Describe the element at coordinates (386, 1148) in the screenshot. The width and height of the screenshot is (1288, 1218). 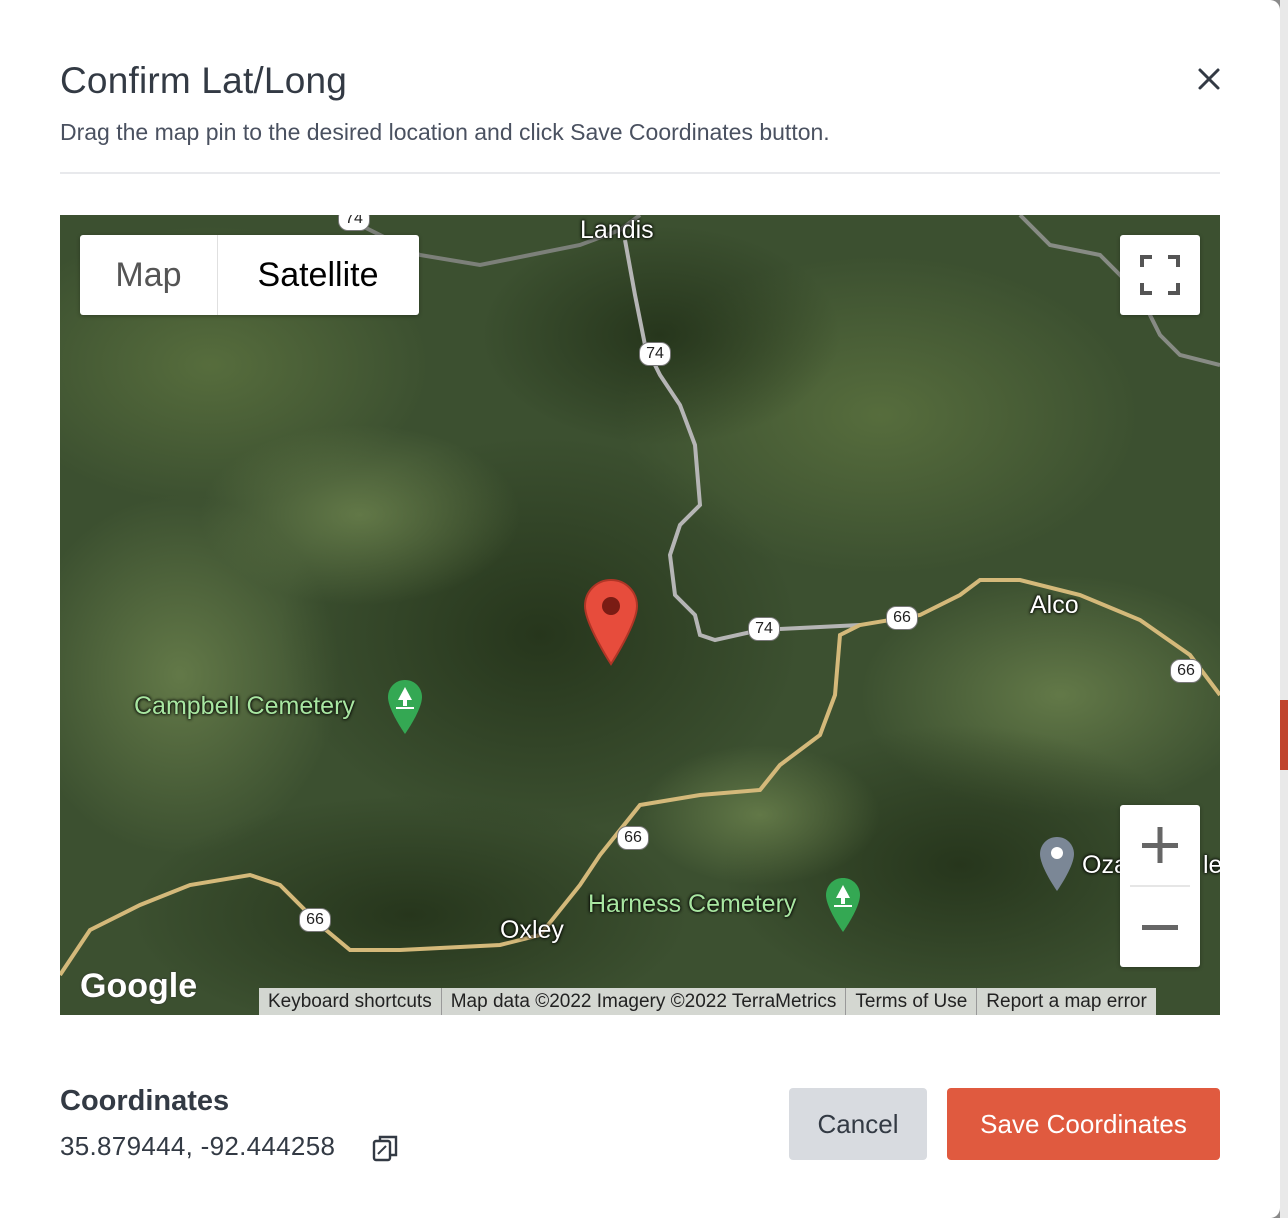
I see `copy-icon` at that location.